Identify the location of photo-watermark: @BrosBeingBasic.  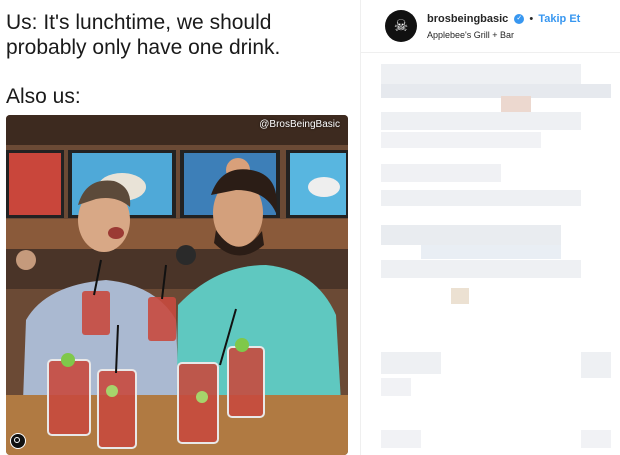
(299, 124).